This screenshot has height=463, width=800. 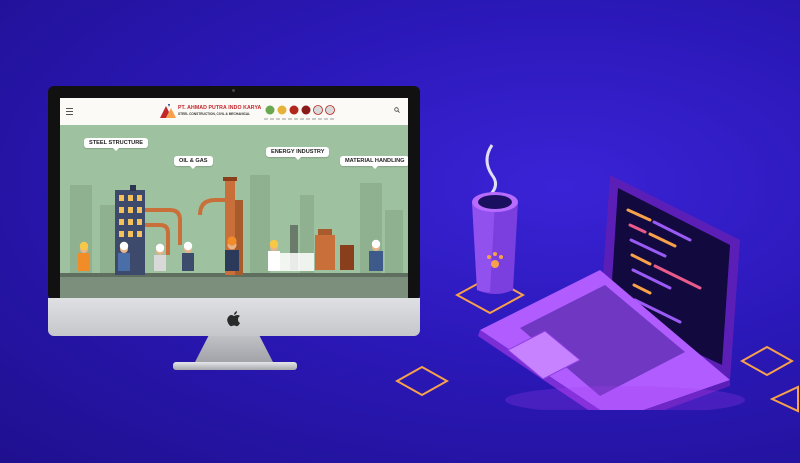 What do you see at coordinates (422, 381) in the screenshot?
I see `iso-tile-decoration` at bounding box center [422, 381].